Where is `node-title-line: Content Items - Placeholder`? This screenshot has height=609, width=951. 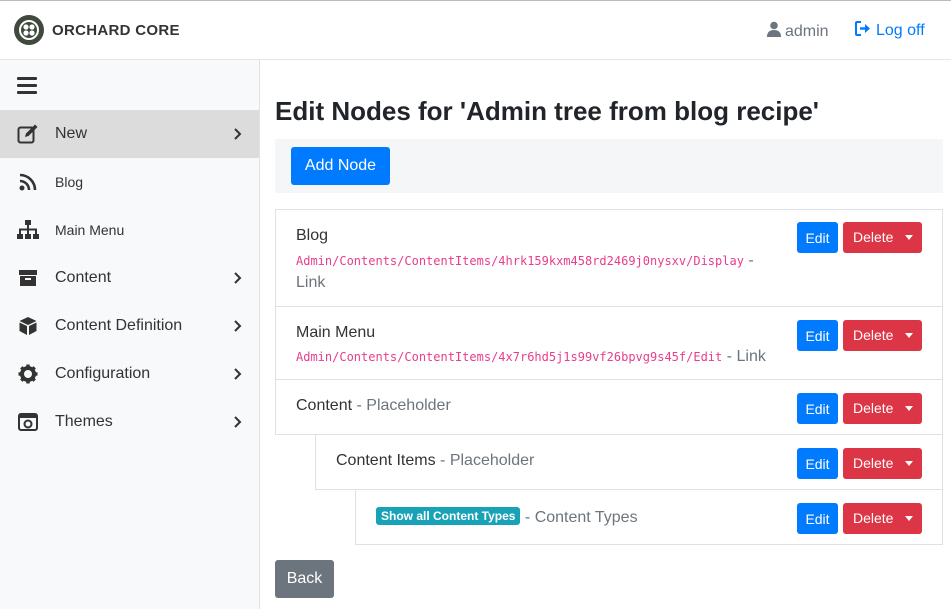 node-title-line: Content Items - Placeholder is located at coordinates (435, 461).